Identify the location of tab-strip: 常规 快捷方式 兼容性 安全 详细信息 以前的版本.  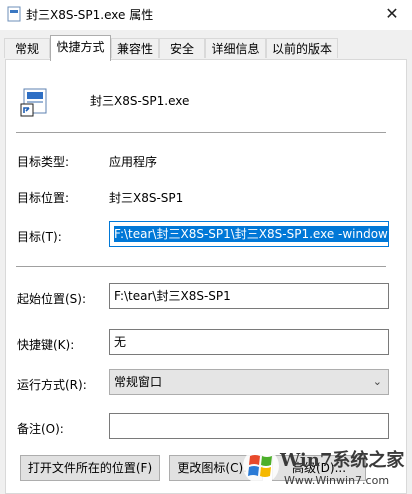
(206, 45).